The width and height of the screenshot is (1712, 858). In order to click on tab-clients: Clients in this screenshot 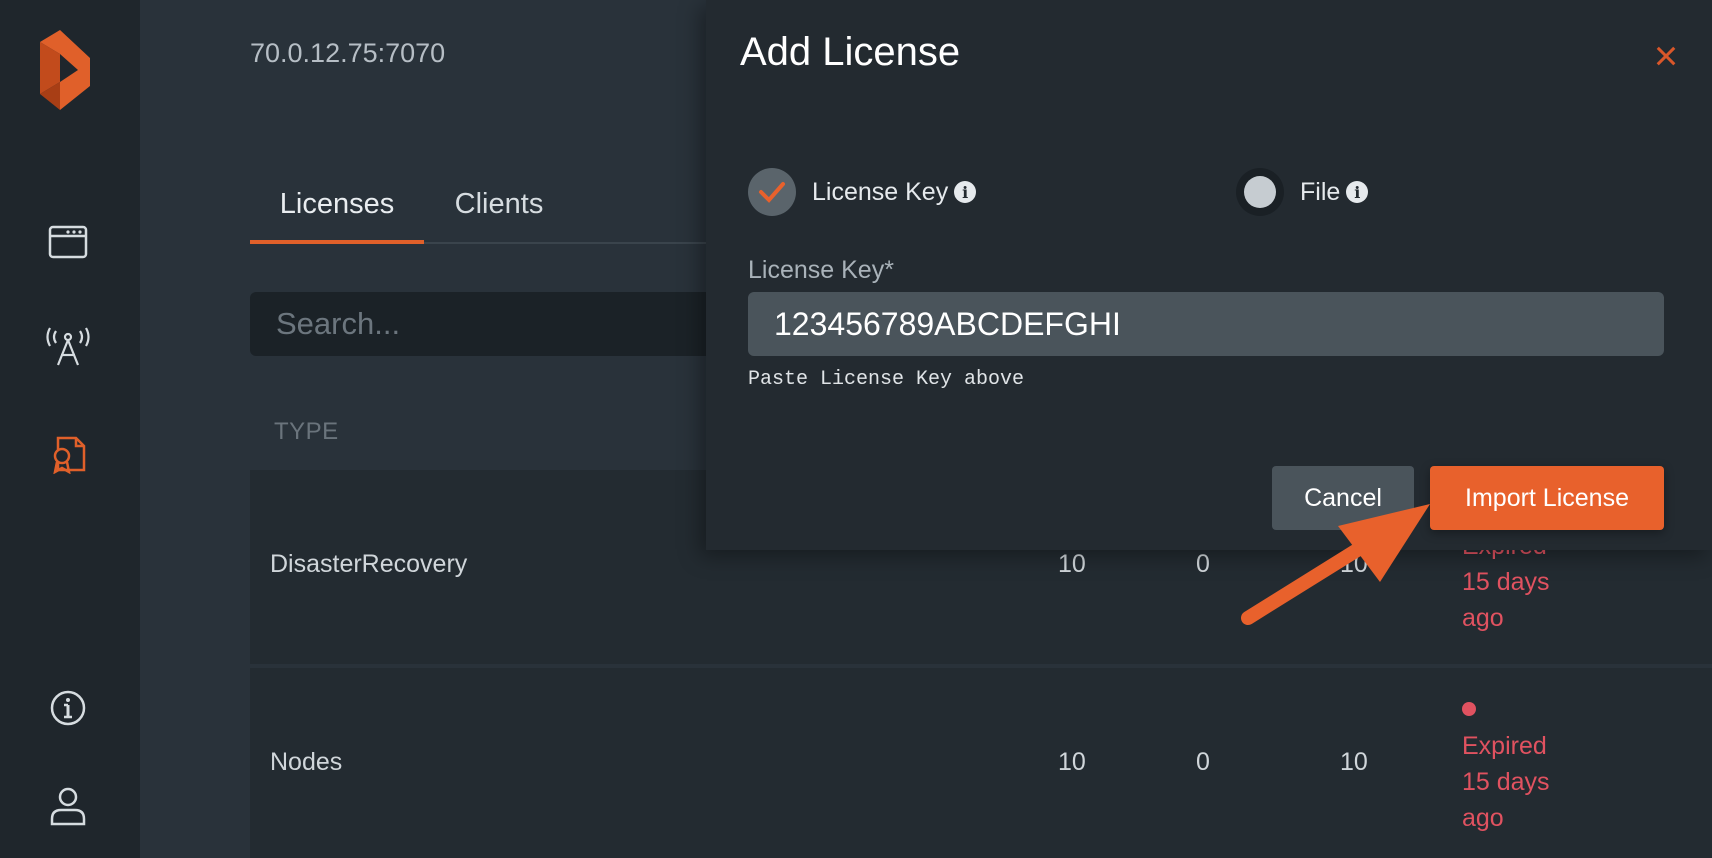, I will do `click(499, 211)`.